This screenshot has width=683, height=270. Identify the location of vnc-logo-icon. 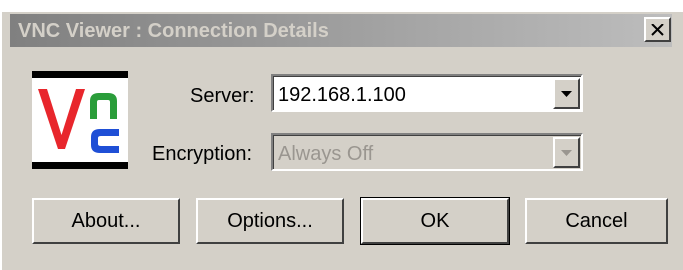
(80, 120).